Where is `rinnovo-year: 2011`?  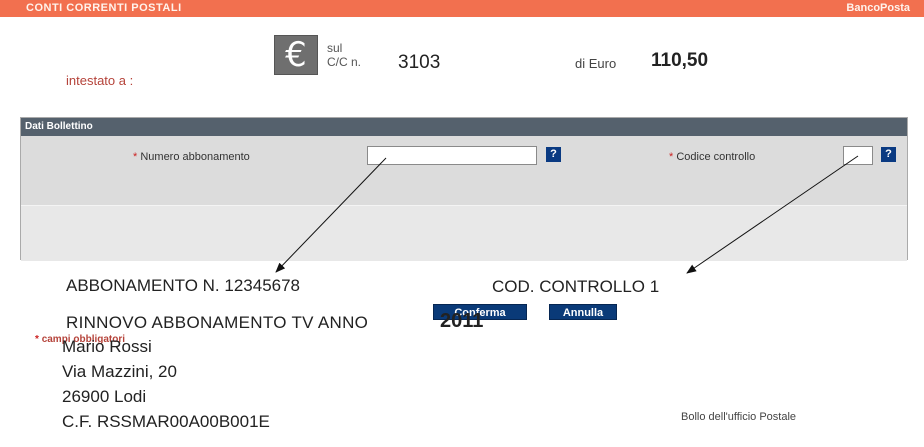
rinnovo-year: 2011 is located at coordinates (462, 321).